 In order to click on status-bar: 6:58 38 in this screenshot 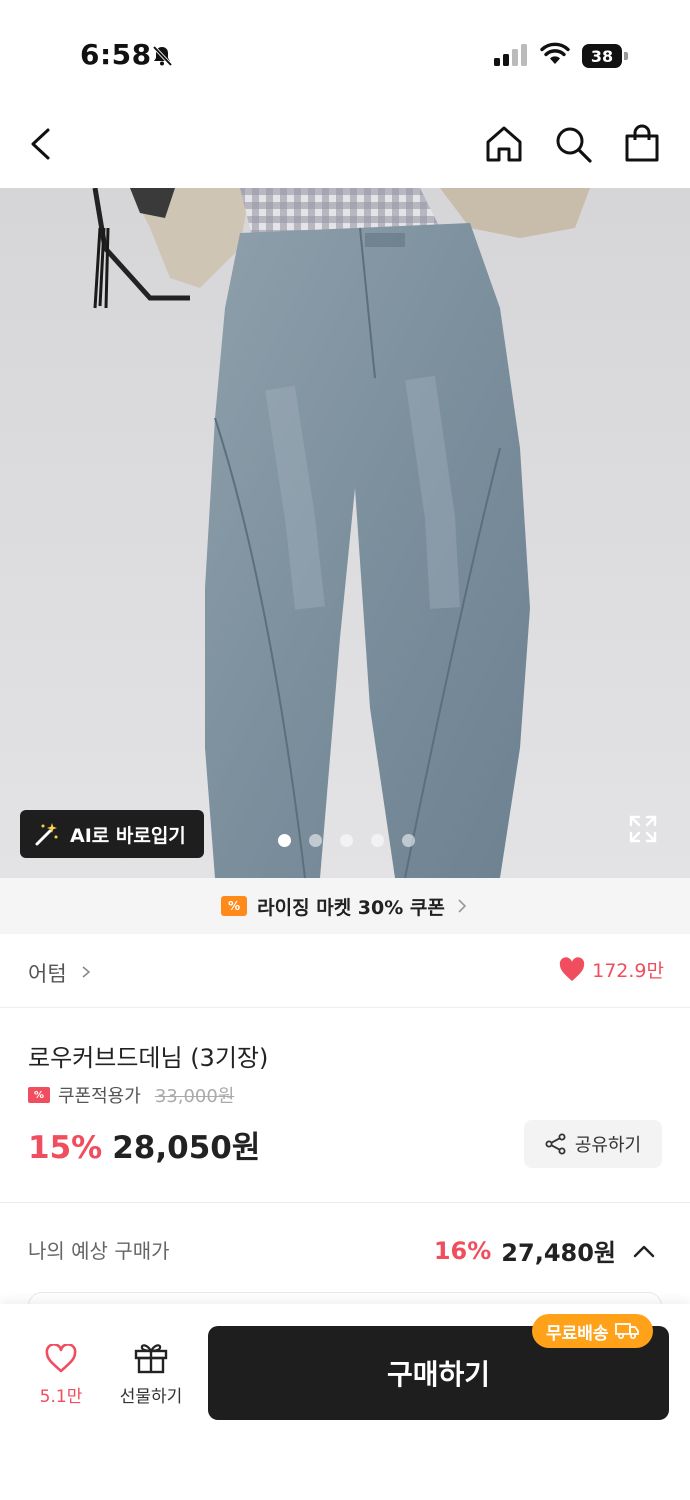, I will do `click(345, 50)`.